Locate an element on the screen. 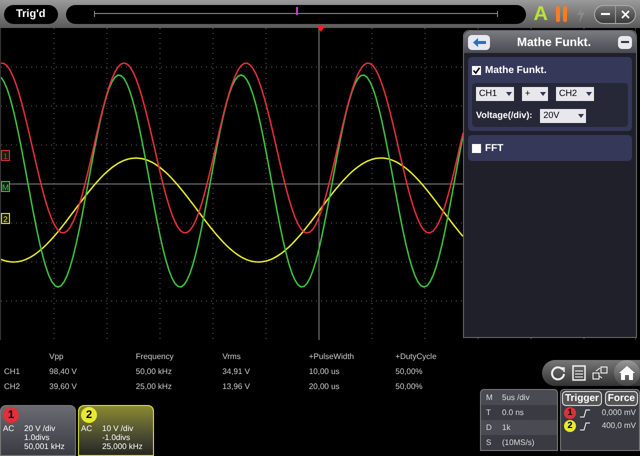  save-icon is located at coordinates (579, 373).